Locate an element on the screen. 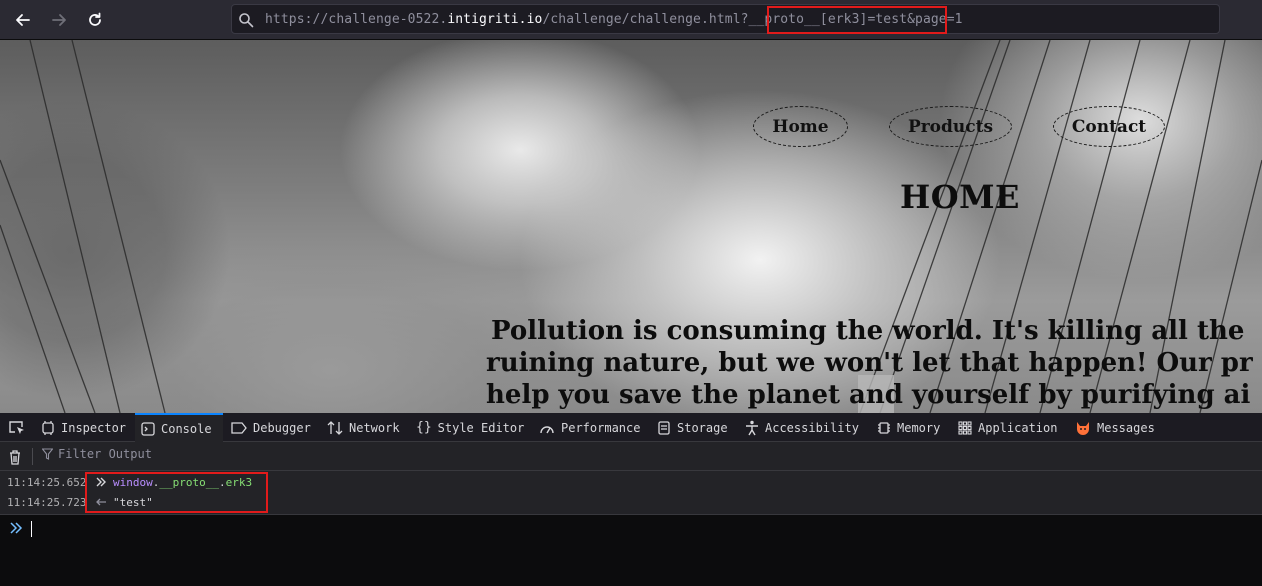 This screenshot has height=586, width=1262. accessibility-icon is located at coordinates (752, 427).